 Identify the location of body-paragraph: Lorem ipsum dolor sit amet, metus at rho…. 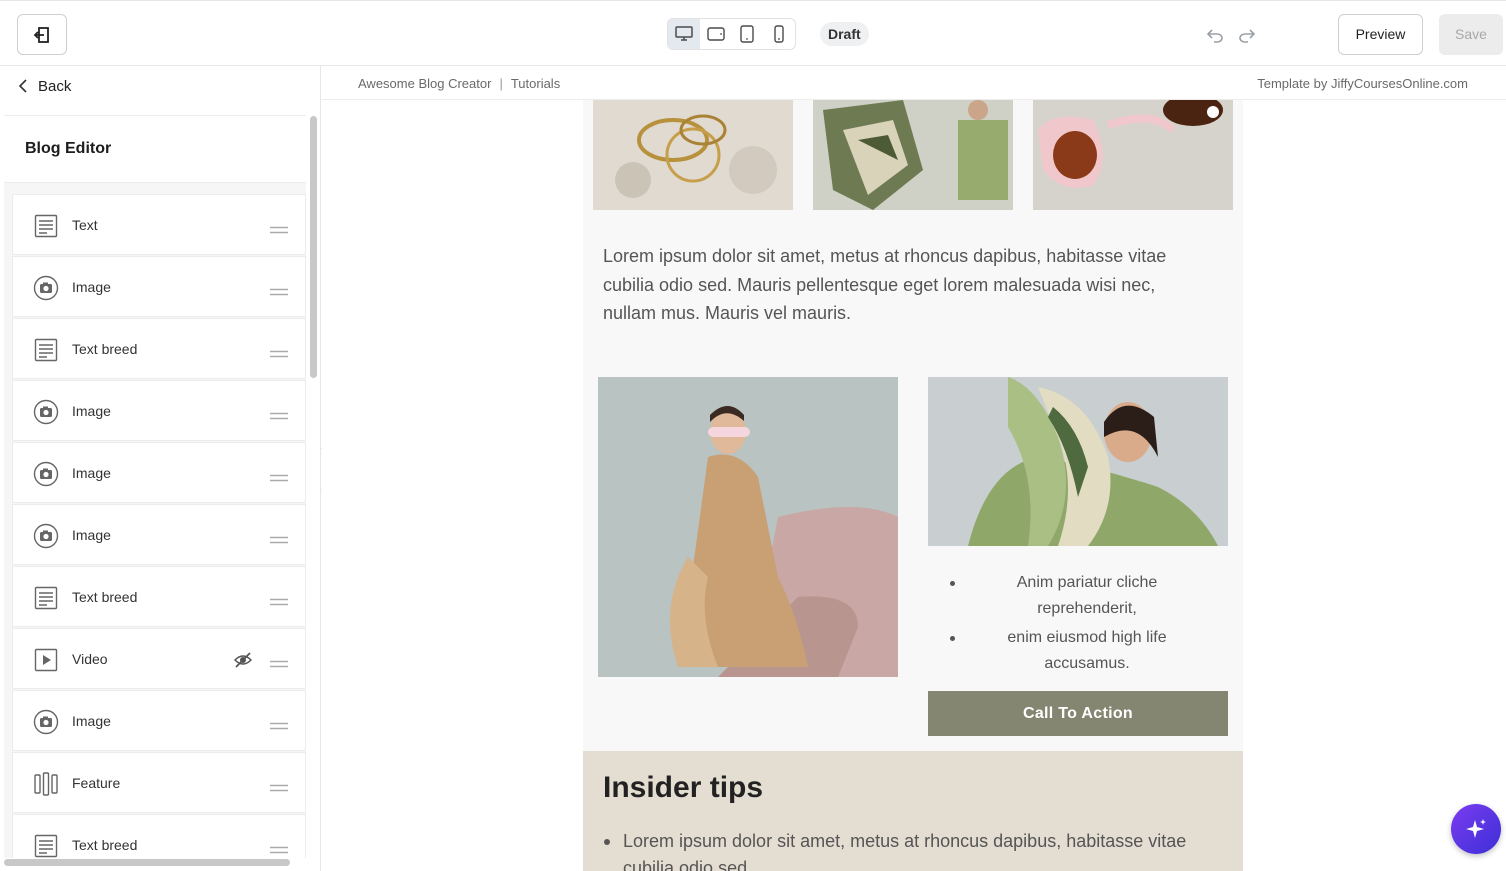
(908, 285).